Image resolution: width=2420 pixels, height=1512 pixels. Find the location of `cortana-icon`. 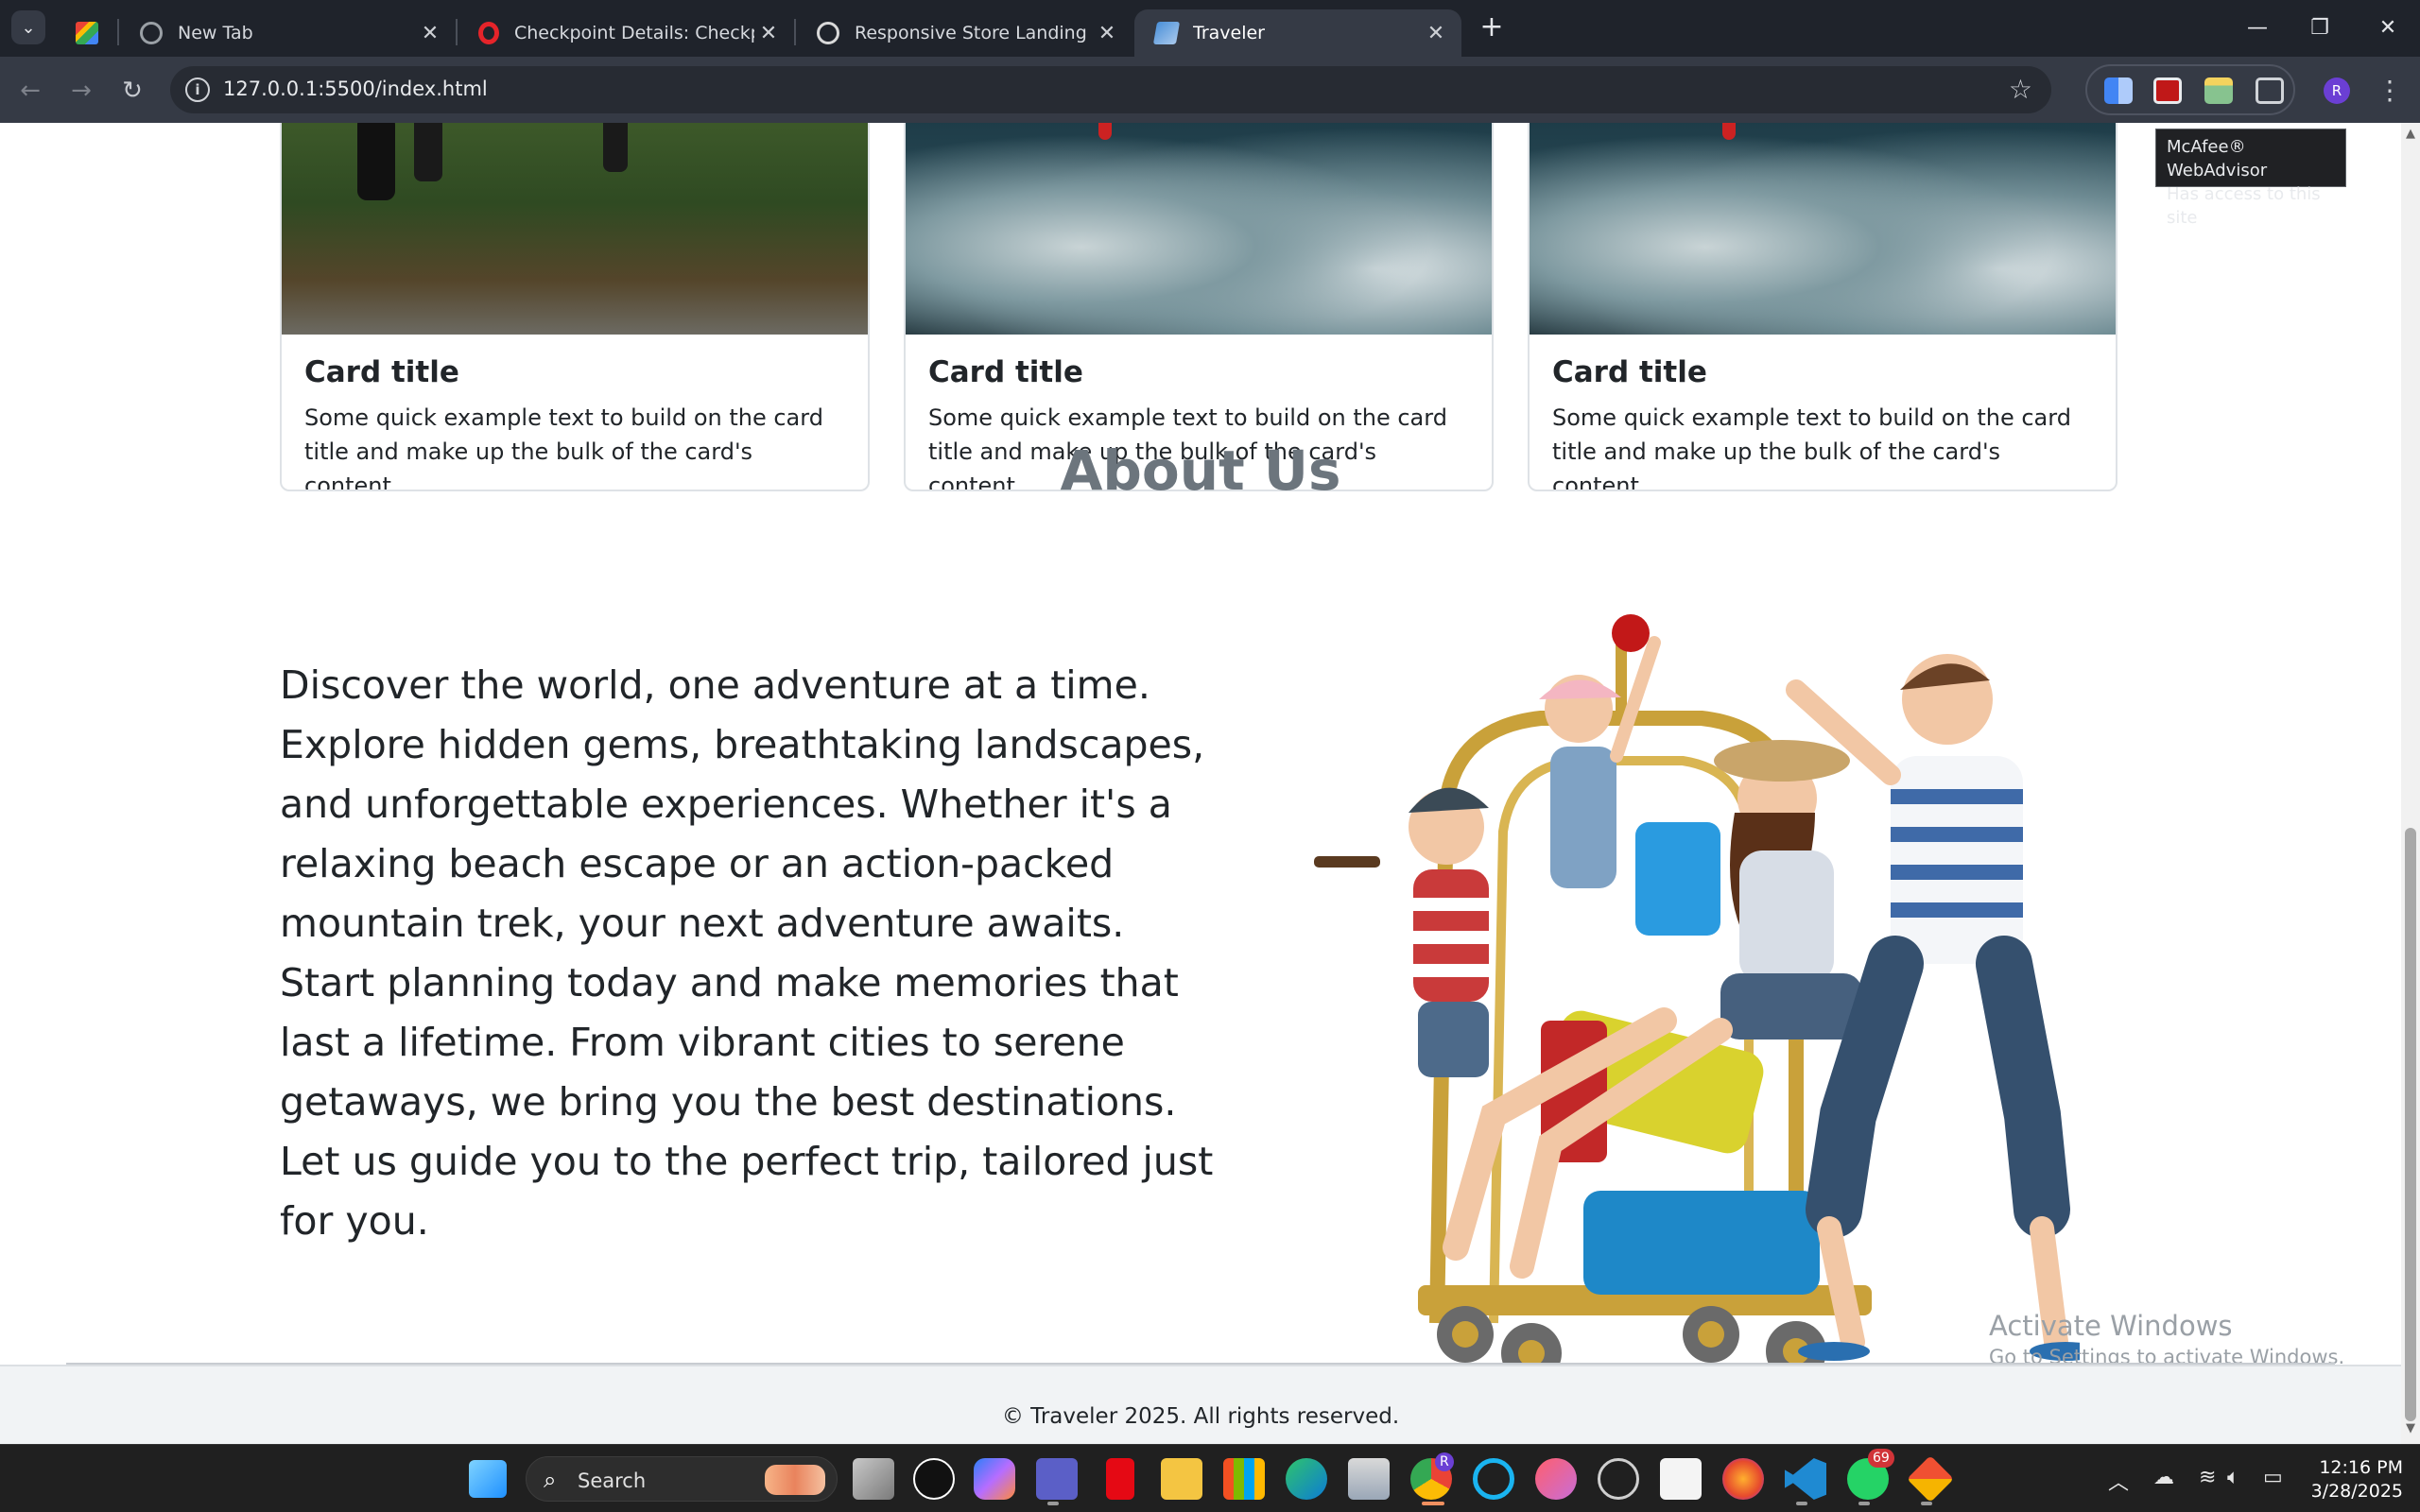

cortana-icon is located at coordinates (1494, 1479).